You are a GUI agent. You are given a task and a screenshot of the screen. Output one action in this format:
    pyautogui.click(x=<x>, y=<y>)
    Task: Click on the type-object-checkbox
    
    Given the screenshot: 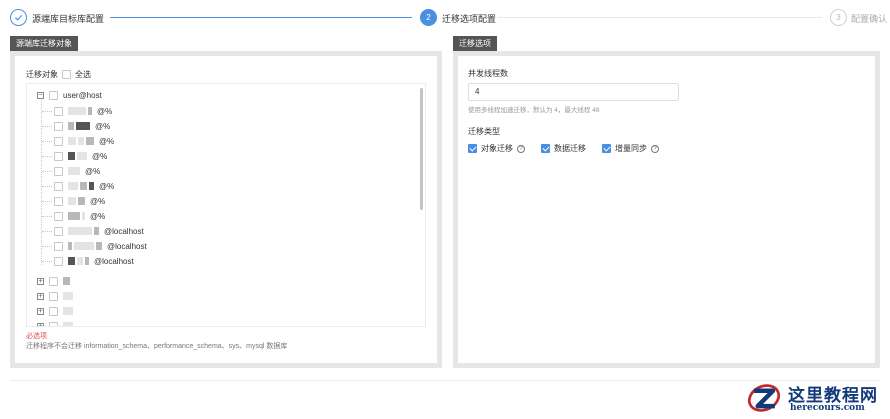 What is the action you would take?
    pyautogui.click(x=472, y=148)
    